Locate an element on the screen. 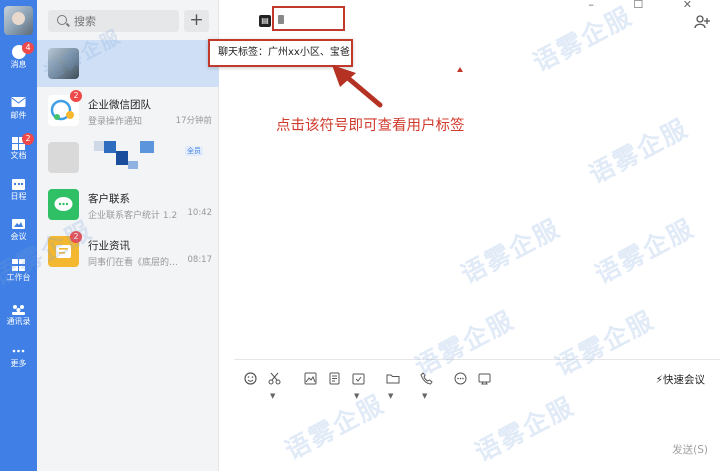  annotation-text: 点击该符号即可查看用户标签 is located at coordinates (370, 126).